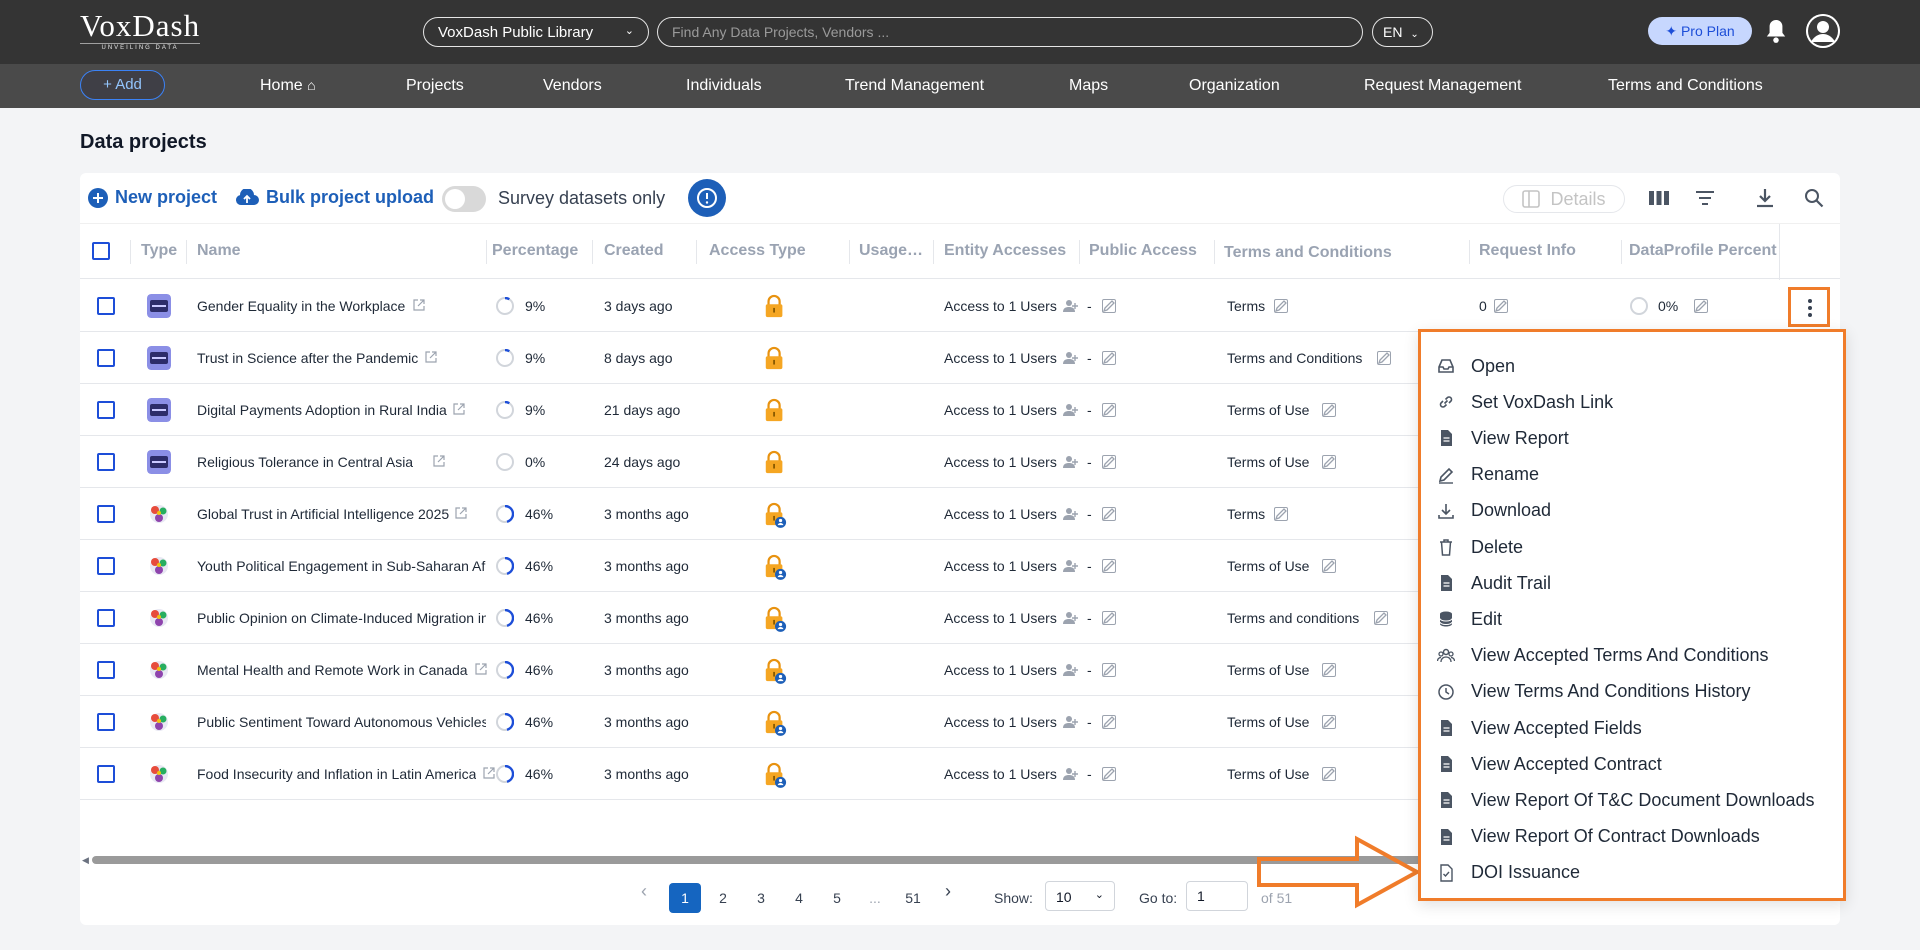 The image size is (1920, 950). Describe the element at coordinates (1005, 251) in the screenshot. I see `column-entity-accesses: Entity Accesses` at that location.